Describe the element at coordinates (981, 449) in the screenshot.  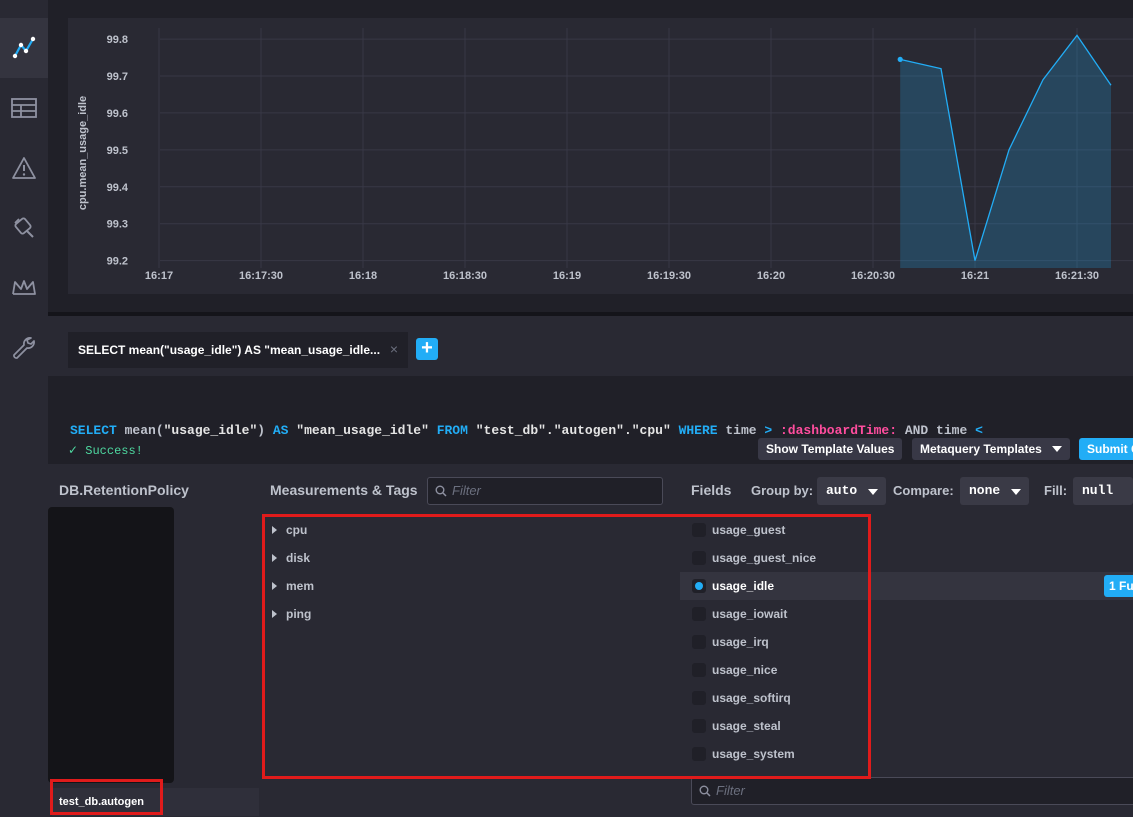
I see `metaquery-label: Metaquery Templates` at that location.